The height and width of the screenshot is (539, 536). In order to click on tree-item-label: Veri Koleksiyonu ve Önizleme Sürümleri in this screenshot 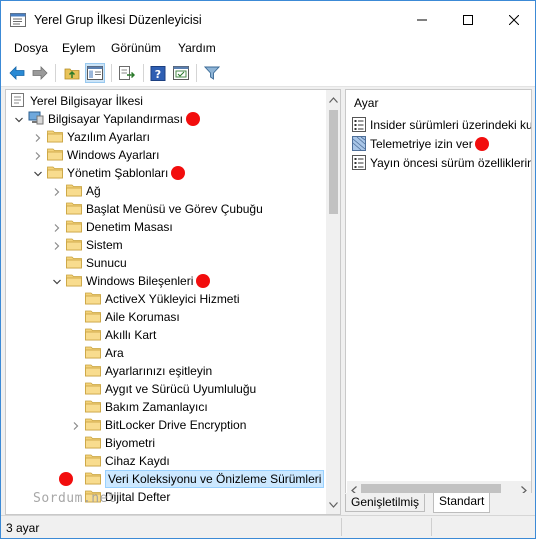, I will do `click(215, 479)`.